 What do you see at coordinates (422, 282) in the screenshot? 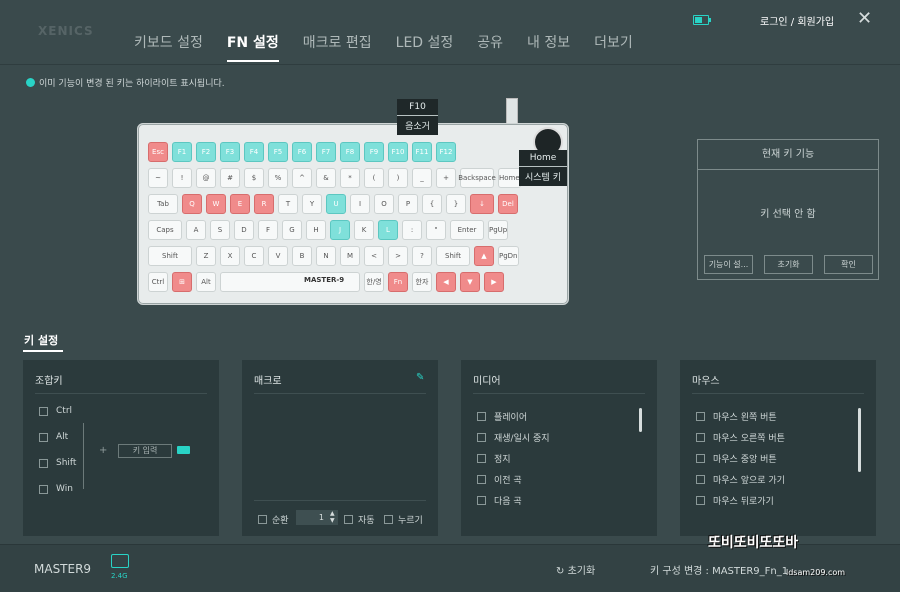
I see `key: 한자` at bounding box center [422, 282].